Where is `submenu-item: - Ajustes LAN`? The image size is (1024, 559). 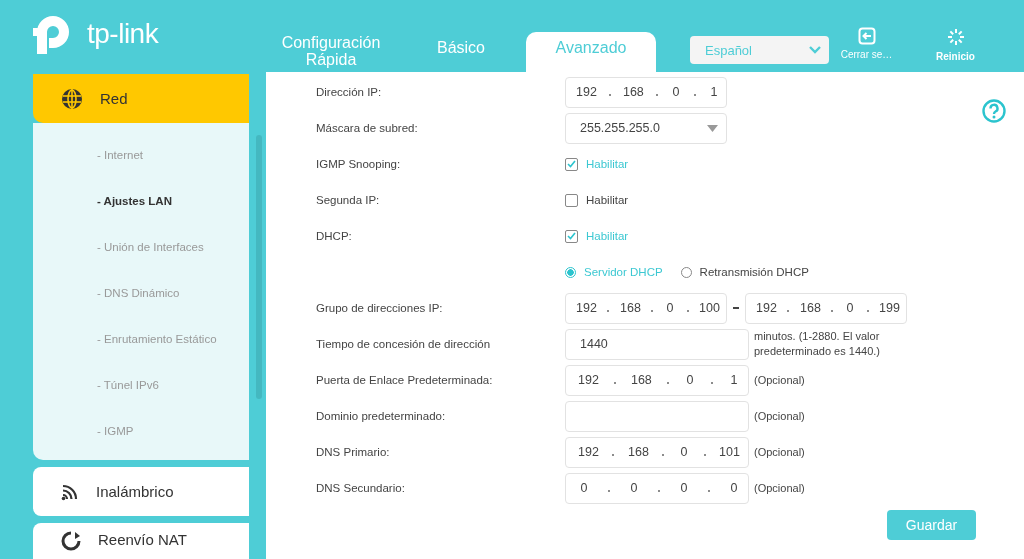
submenu-item: - Ajustes LAN is located at coordinates (141, 201).